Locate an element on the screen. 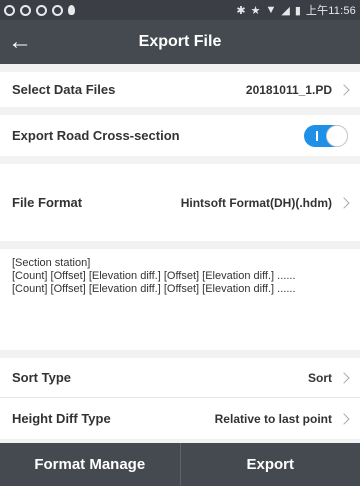 The width and height of the screenshot is (360, 486). sort-type-row: Sort Type Sort is located at coordinates (180, 377).